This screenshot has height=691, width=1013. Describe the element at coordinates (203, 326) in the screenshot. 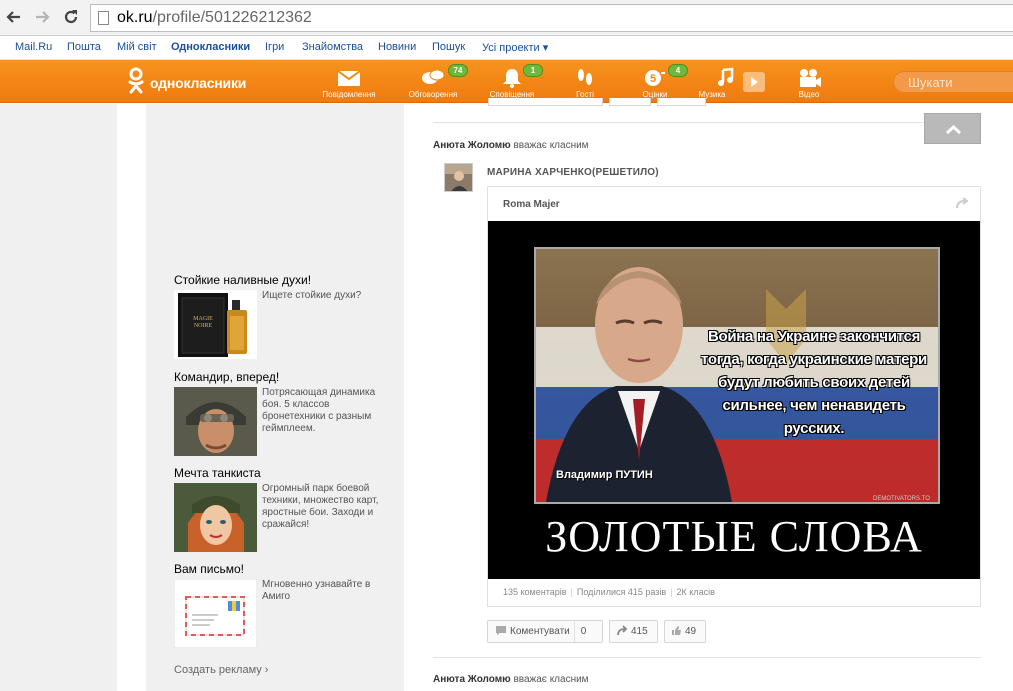

I see `svg-text: NOIRE` at that location.